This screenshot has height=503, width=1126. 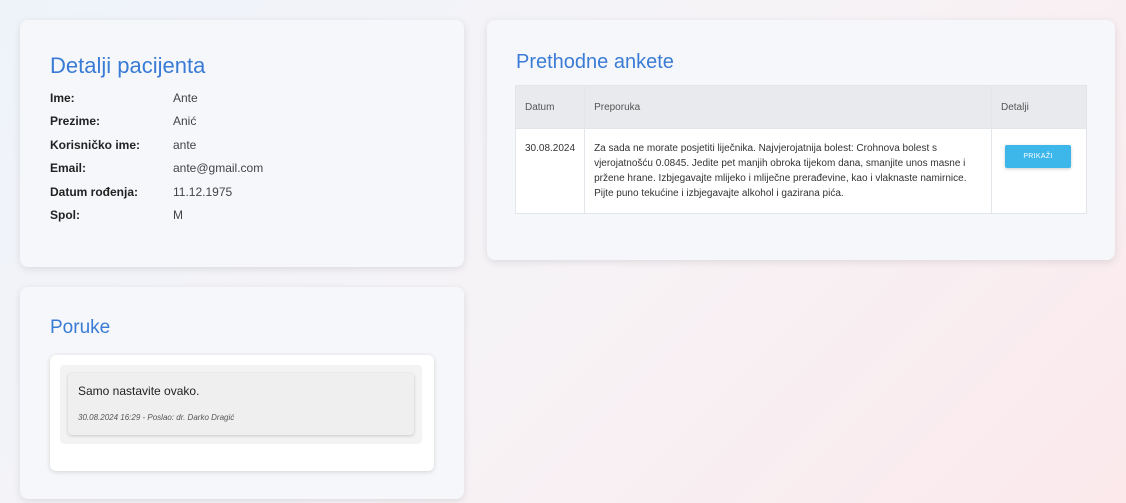 I want to click on detail-value: M, so click(x=178, y=215).